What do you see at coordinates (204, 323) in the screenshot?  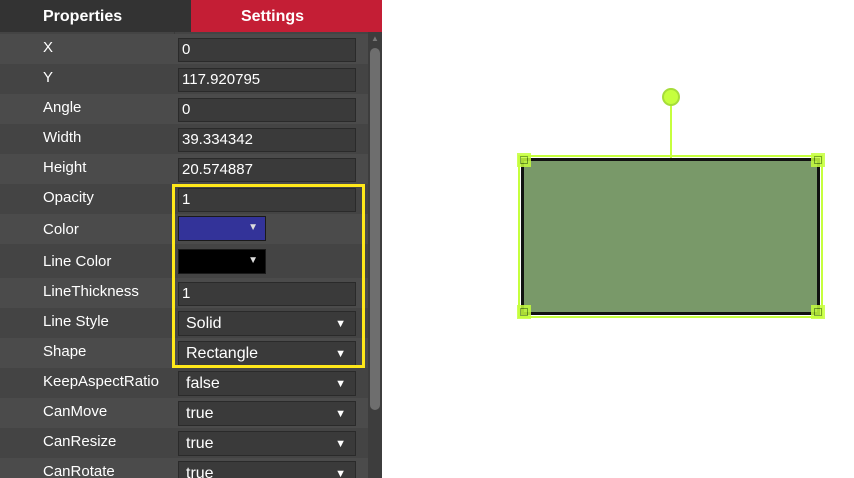 I see `line-style-value: Solid` at bounding box center [204, 323].